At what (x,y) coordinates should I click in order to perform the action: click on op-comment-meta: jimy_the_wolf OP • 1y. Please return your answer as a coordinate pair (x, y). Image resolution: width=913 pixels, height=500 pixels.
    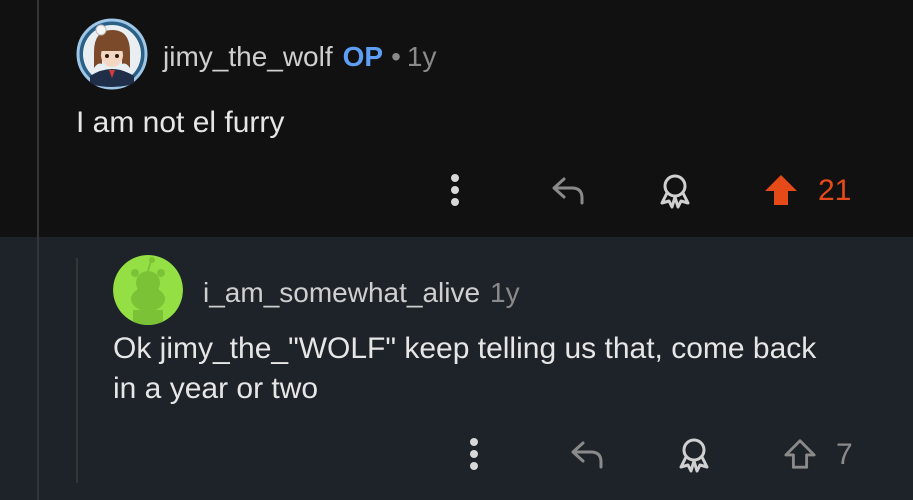
    Looking at the image, I should click on (300, 57).